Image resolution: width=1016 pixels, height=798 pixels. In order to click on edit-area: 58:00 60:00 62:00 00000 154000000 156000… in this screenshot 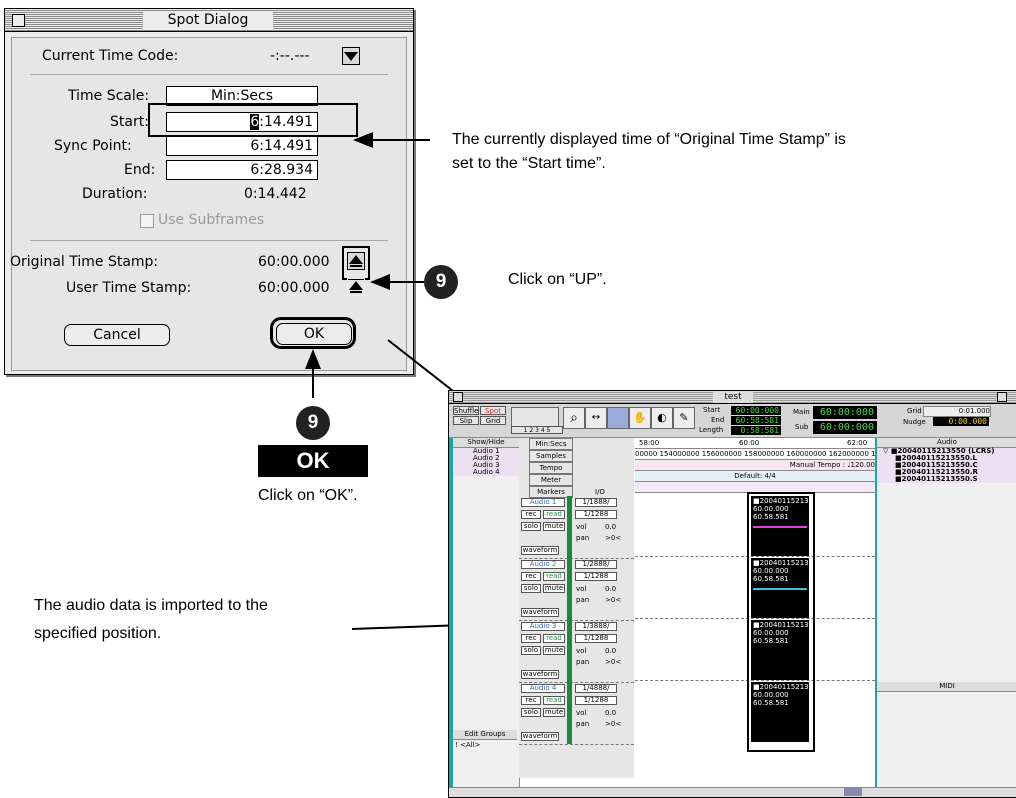, I will do `click(755, 614)`.